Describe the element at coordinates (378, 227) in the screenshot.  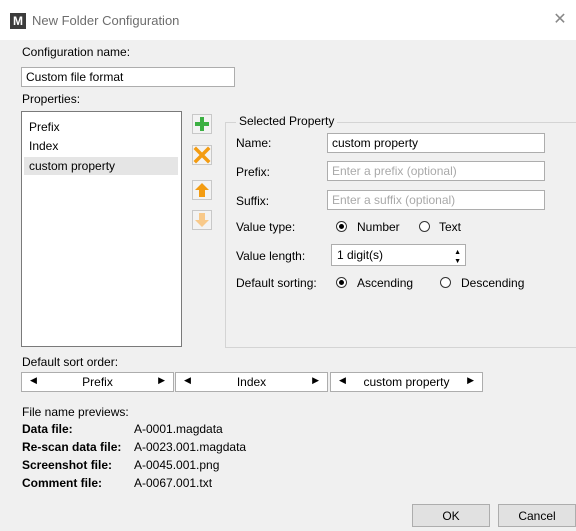
I see `value-type-number-label: Number` at that location.